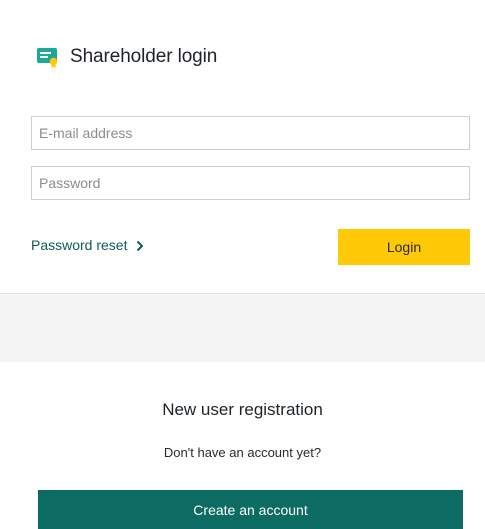  What do you see at coordinates (242, 409) in the screenshot?
I see `registration-title: New user registration` at bounding box center [242, 409].